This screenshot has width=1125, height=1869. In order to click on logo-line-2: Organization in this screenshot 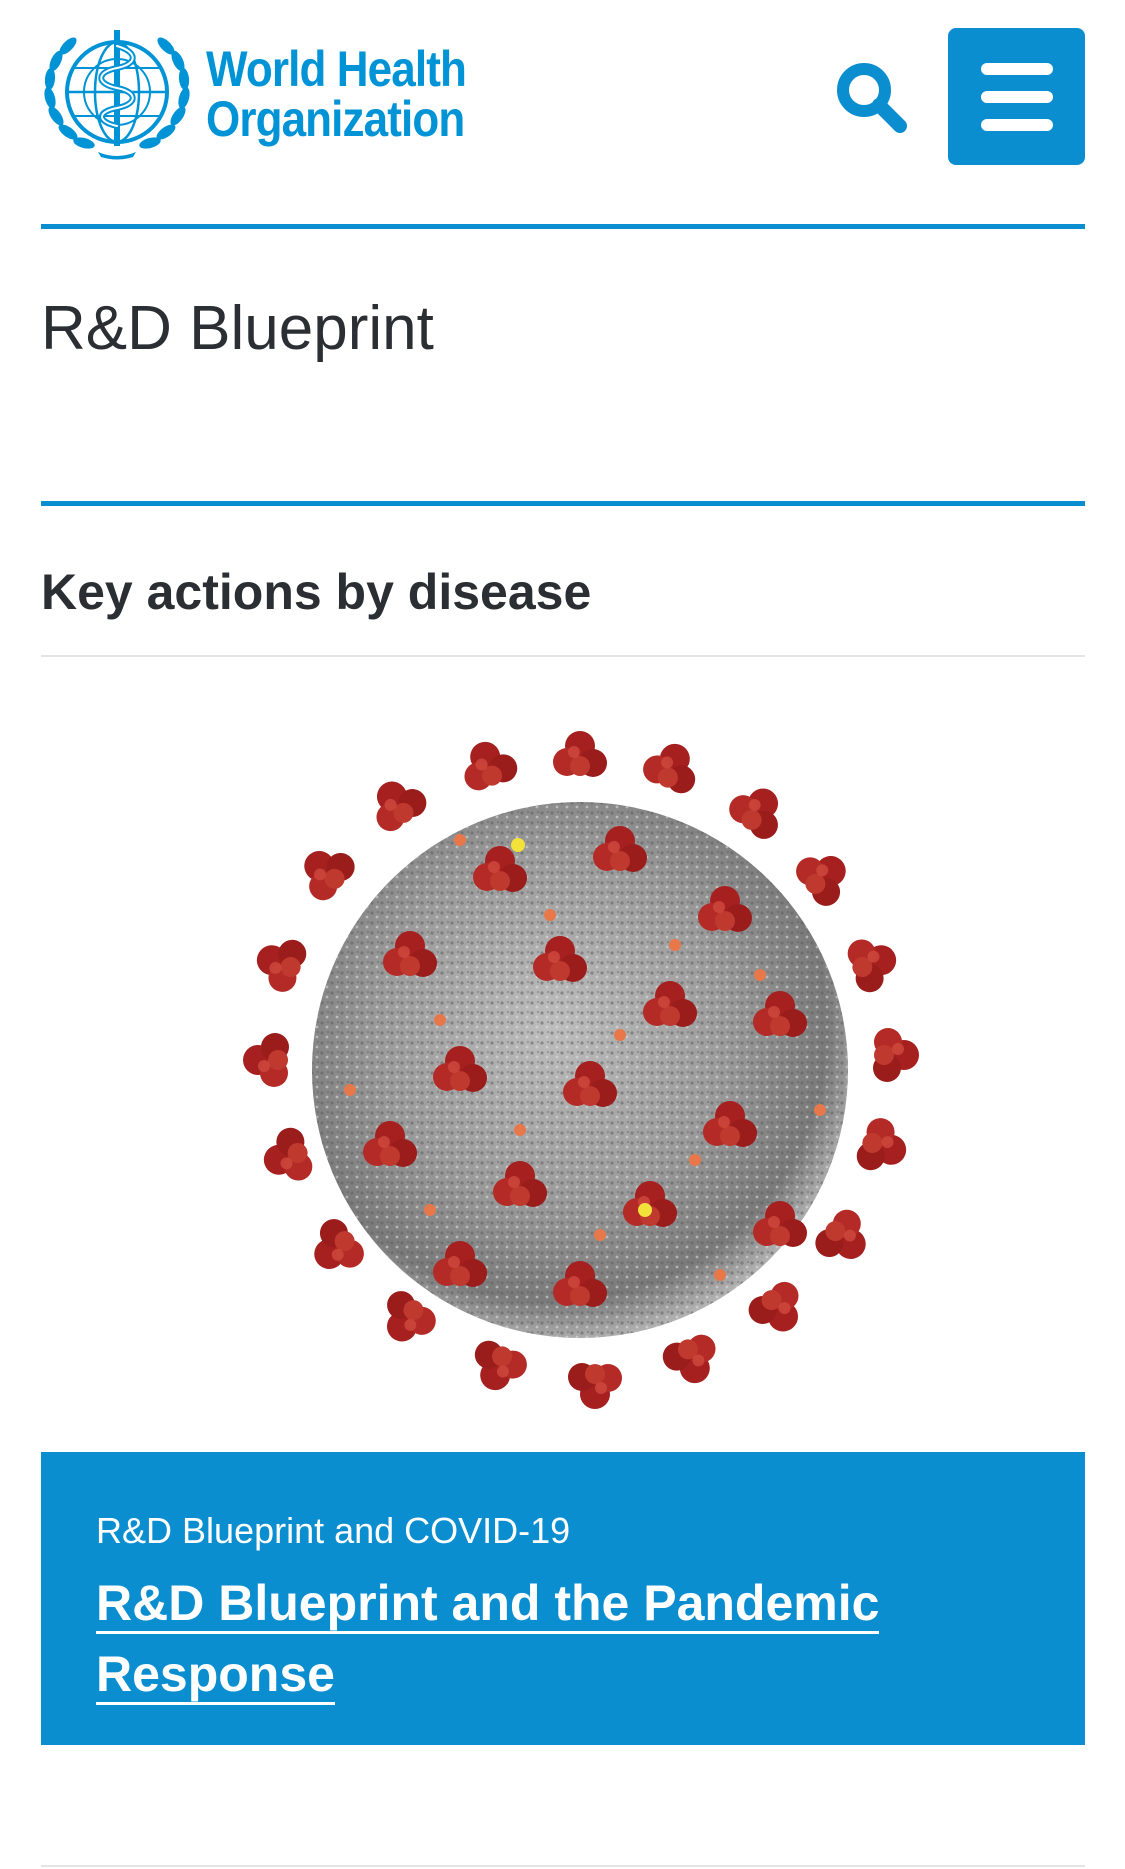, I will do `click(335, 119)`.